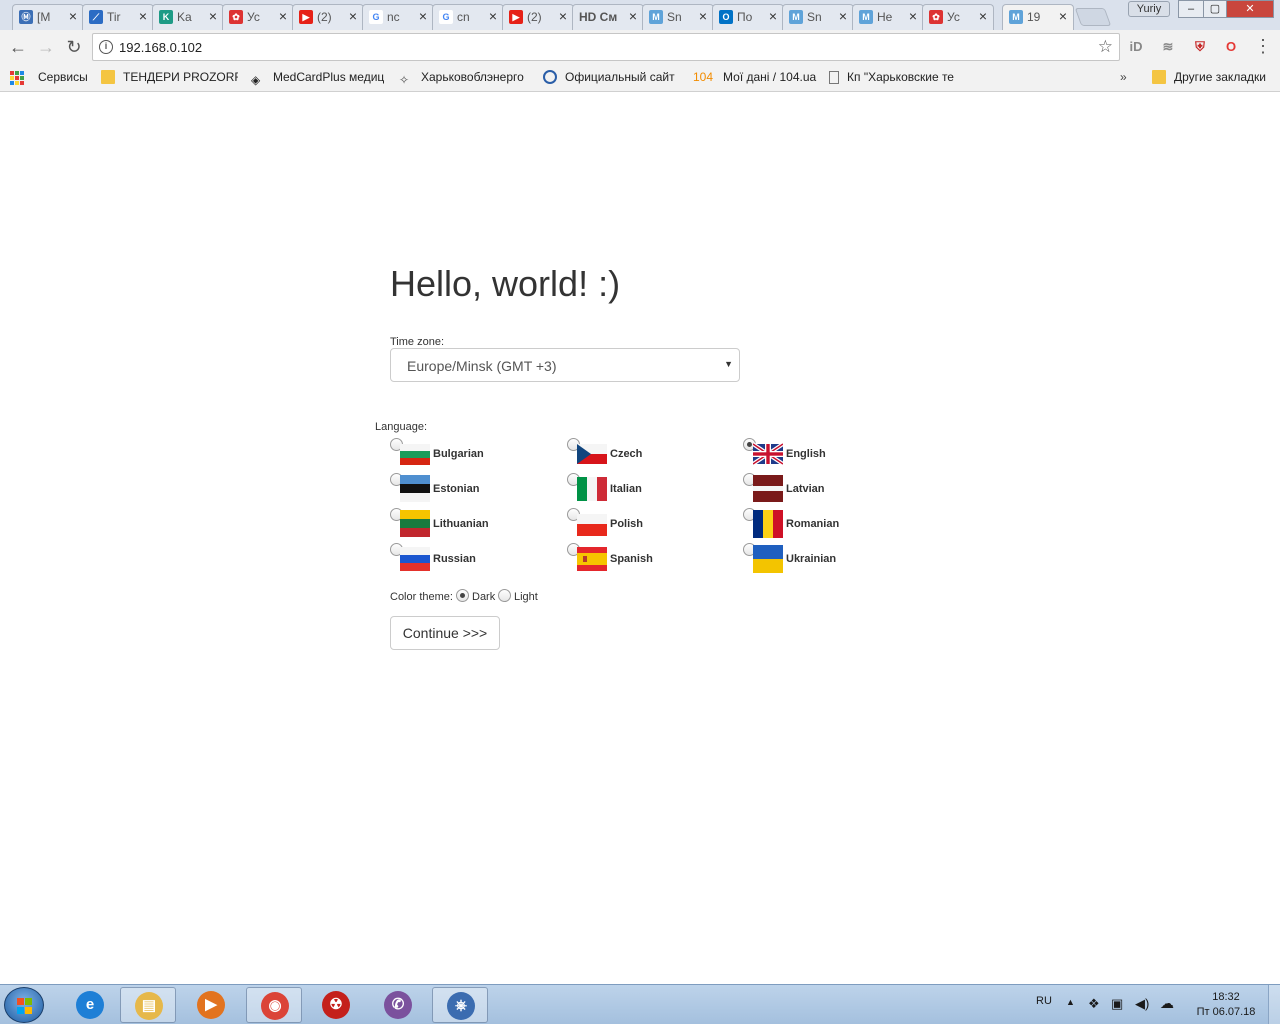  Describe the element at coordinates (526, 597) in the screenshot. I see `theme-light-label: Light` at that location.